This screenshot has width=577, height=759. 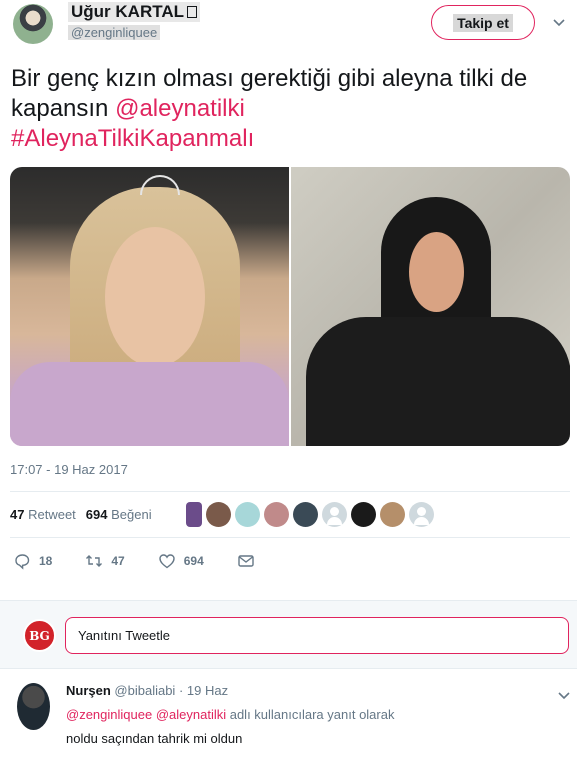 I want to click on reply-header: Nurşen @bibaliabi · 19 Haz, so click(x=147, y=690).